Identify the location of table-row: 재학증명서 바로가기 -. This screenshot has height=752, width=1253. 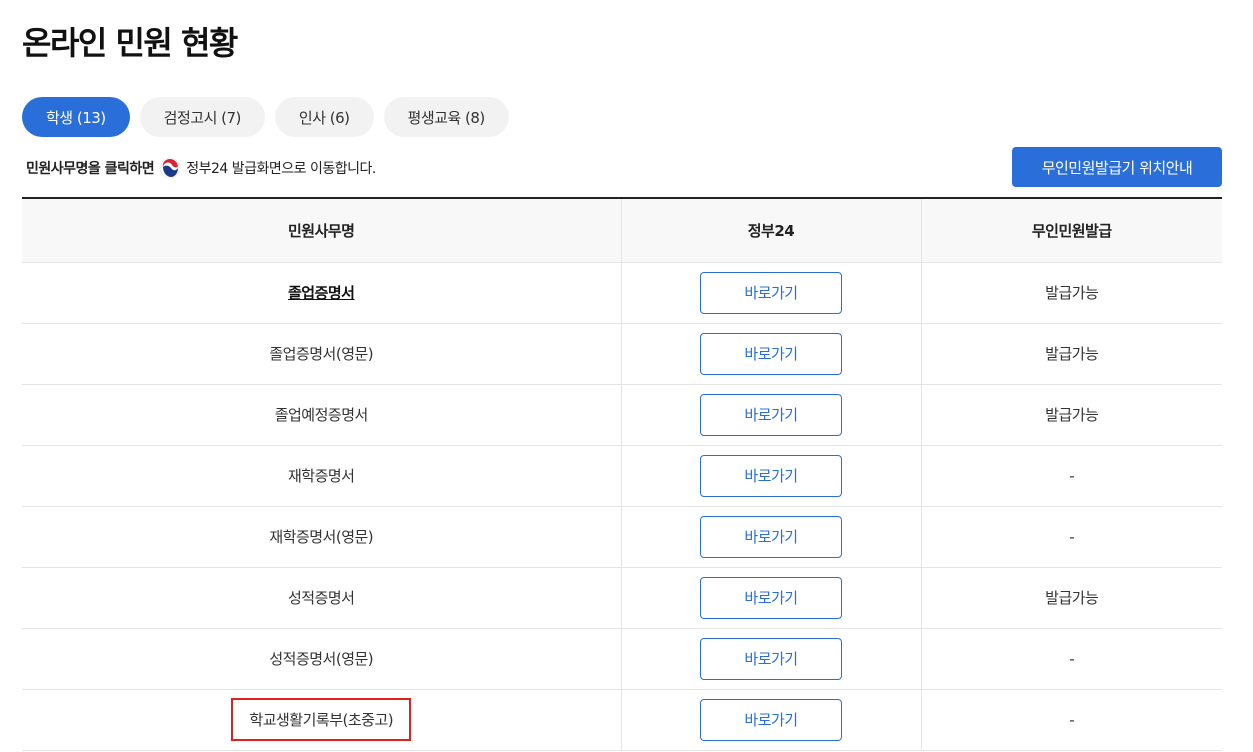
(622, 476).